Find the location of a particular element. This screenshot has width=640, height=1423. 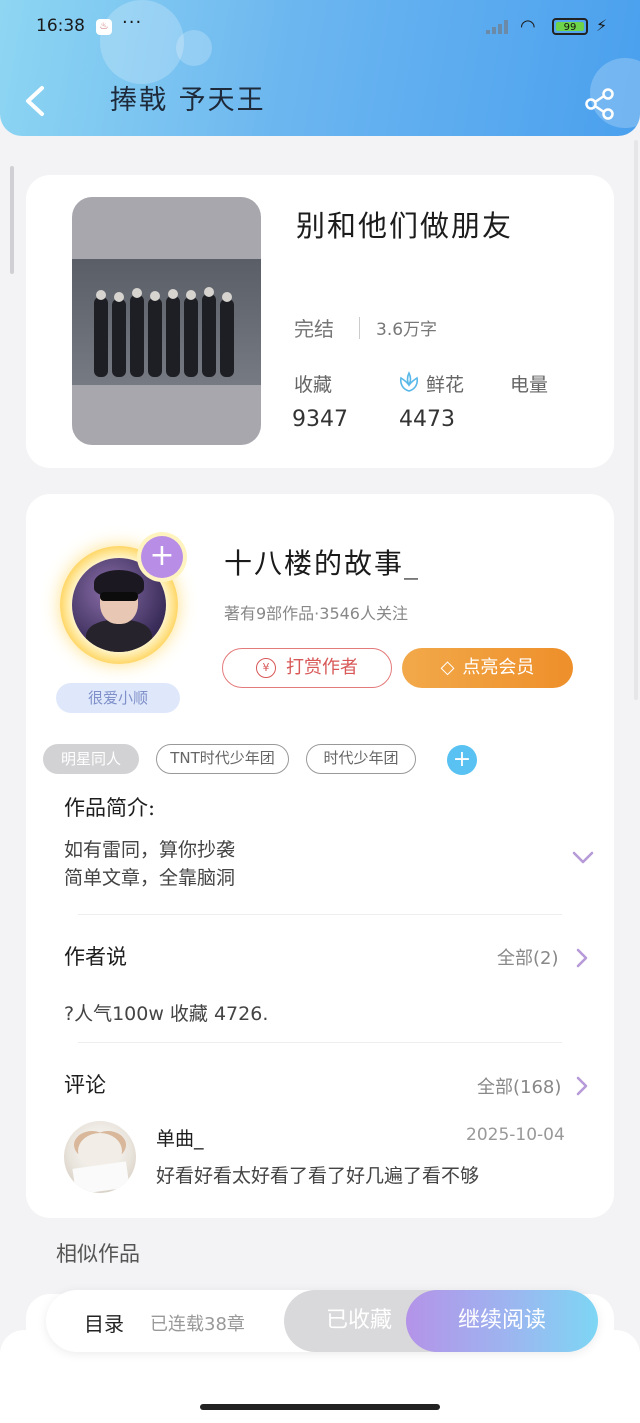

tip-author-button: ¥ 打赏作者 is located at coordinates (307, 668).